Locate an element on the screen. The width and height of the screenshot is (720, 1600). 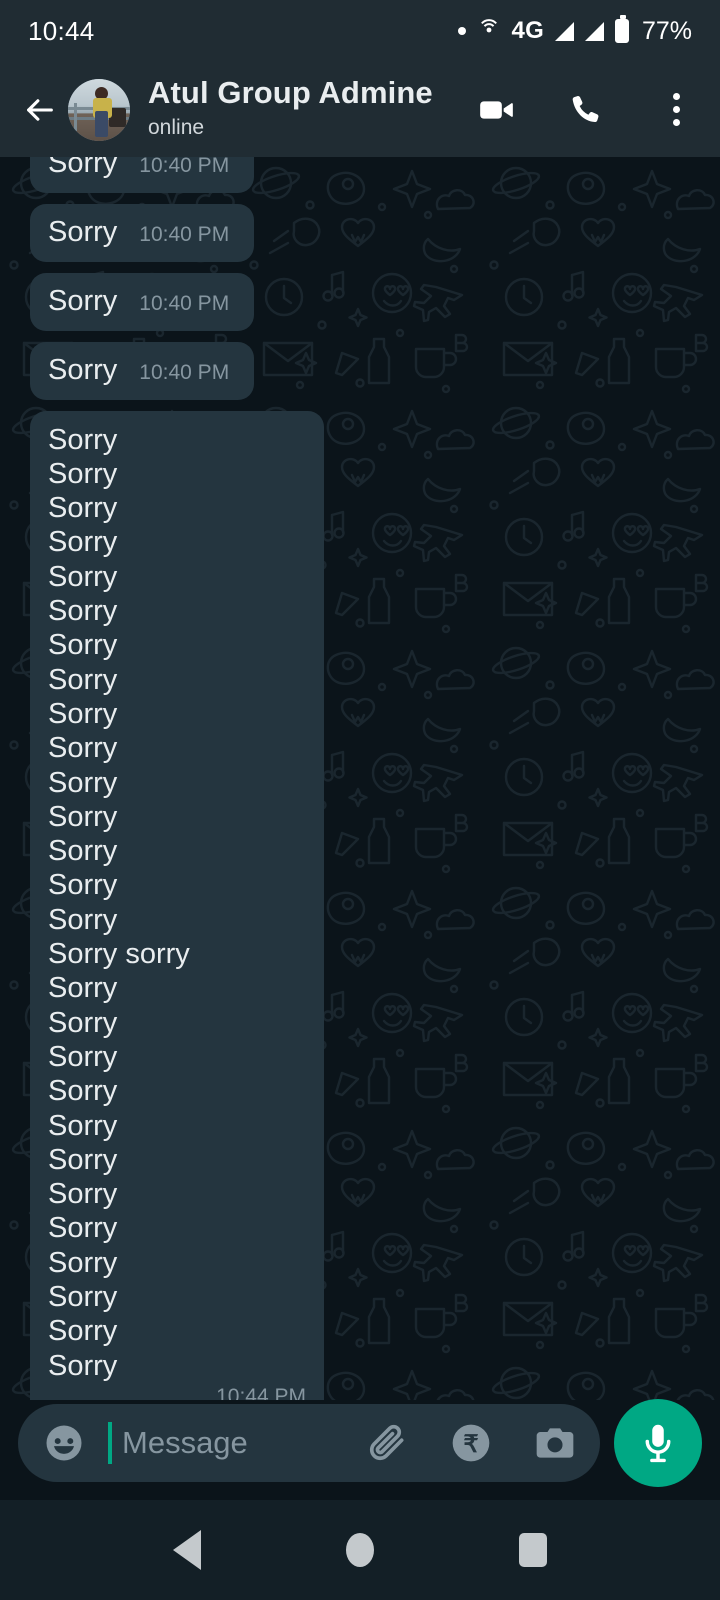
nav-back-icon is located at coordinates (186, 1550).